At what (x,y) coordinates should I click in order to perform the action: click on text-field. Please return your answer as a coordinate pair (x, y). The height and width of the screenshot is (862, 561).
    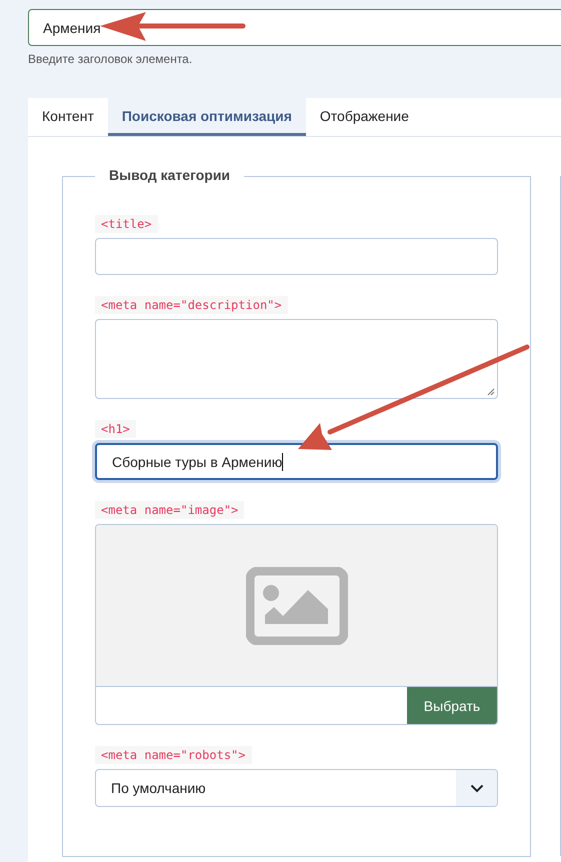
    Looking at the image, I should click on (296, 256).